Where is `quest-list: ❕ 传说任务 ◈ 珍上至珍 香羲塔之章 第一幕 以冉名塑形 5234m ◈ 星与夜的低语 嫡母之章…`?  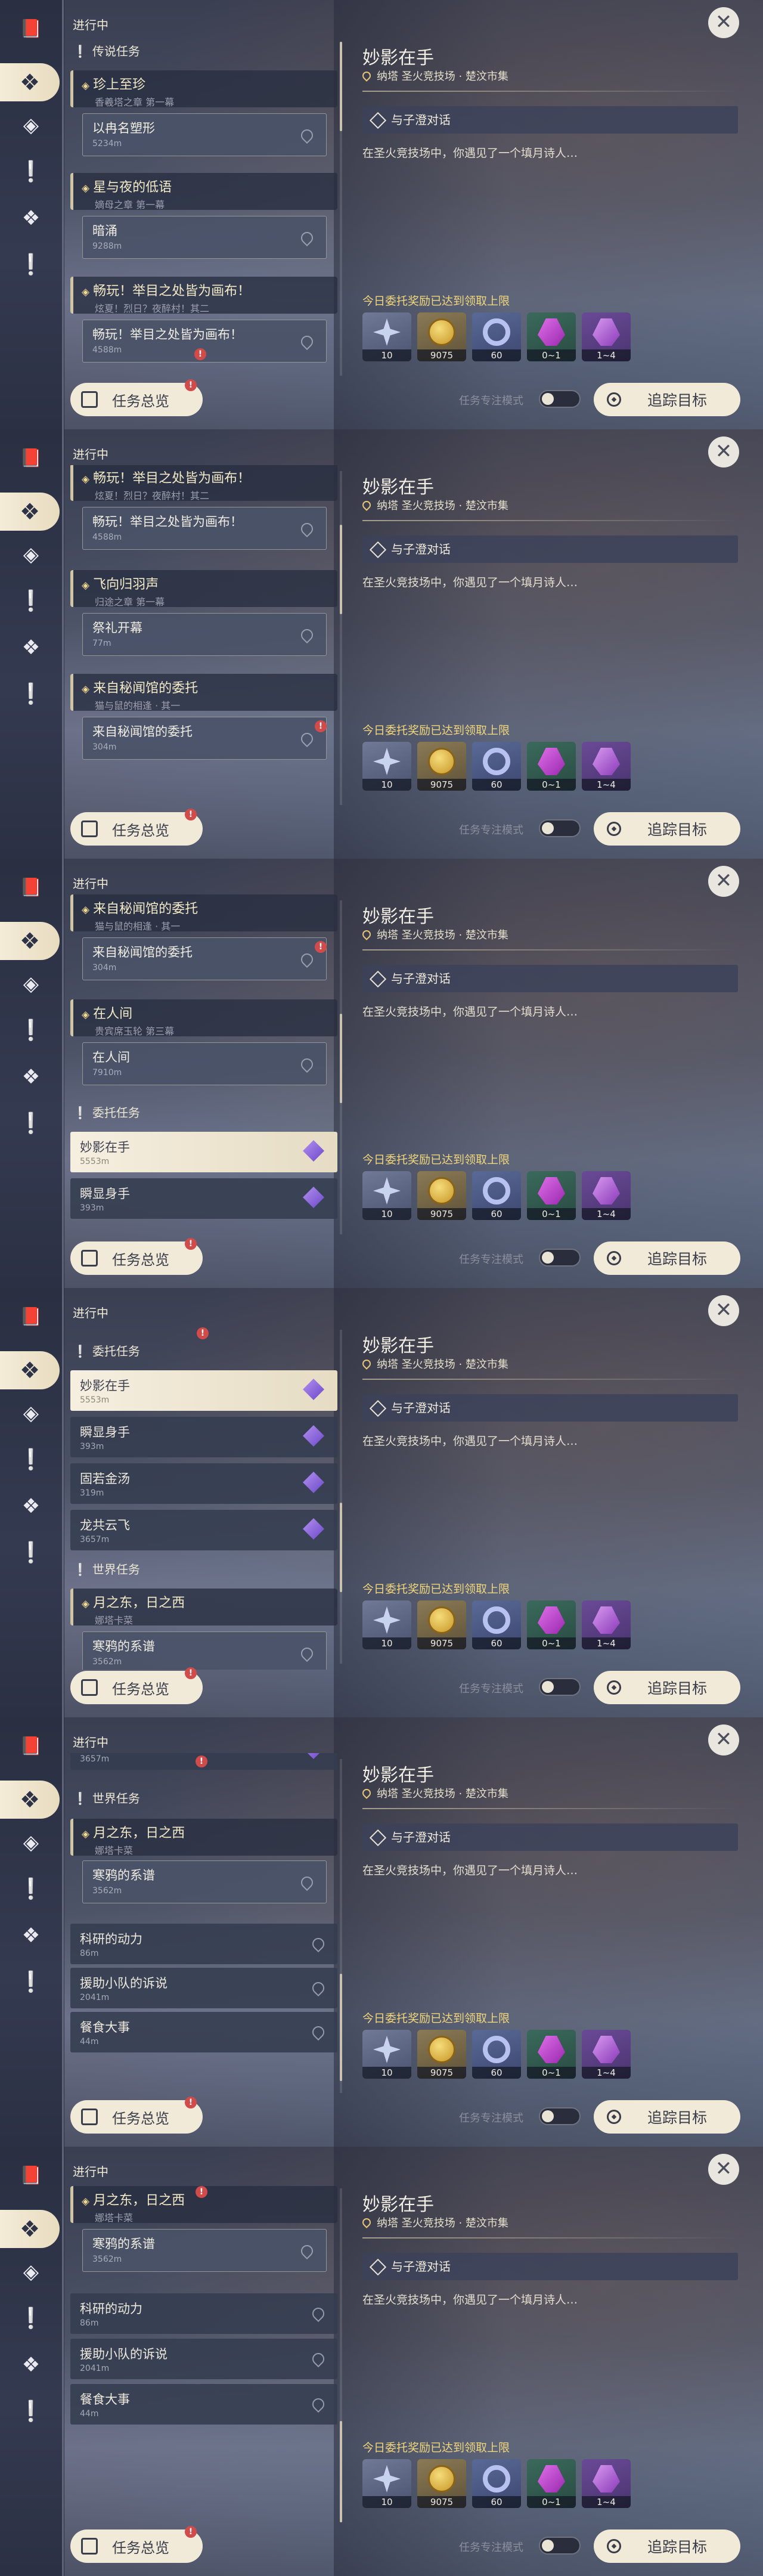
quest-list: ❕ 传说任务 ◈ 珍上至珍 香羲塔之章 第一幕 以冉名塑形 5234m ◈ 星与夜的低语 嫡母之章… is located at coordinates (203, 209).